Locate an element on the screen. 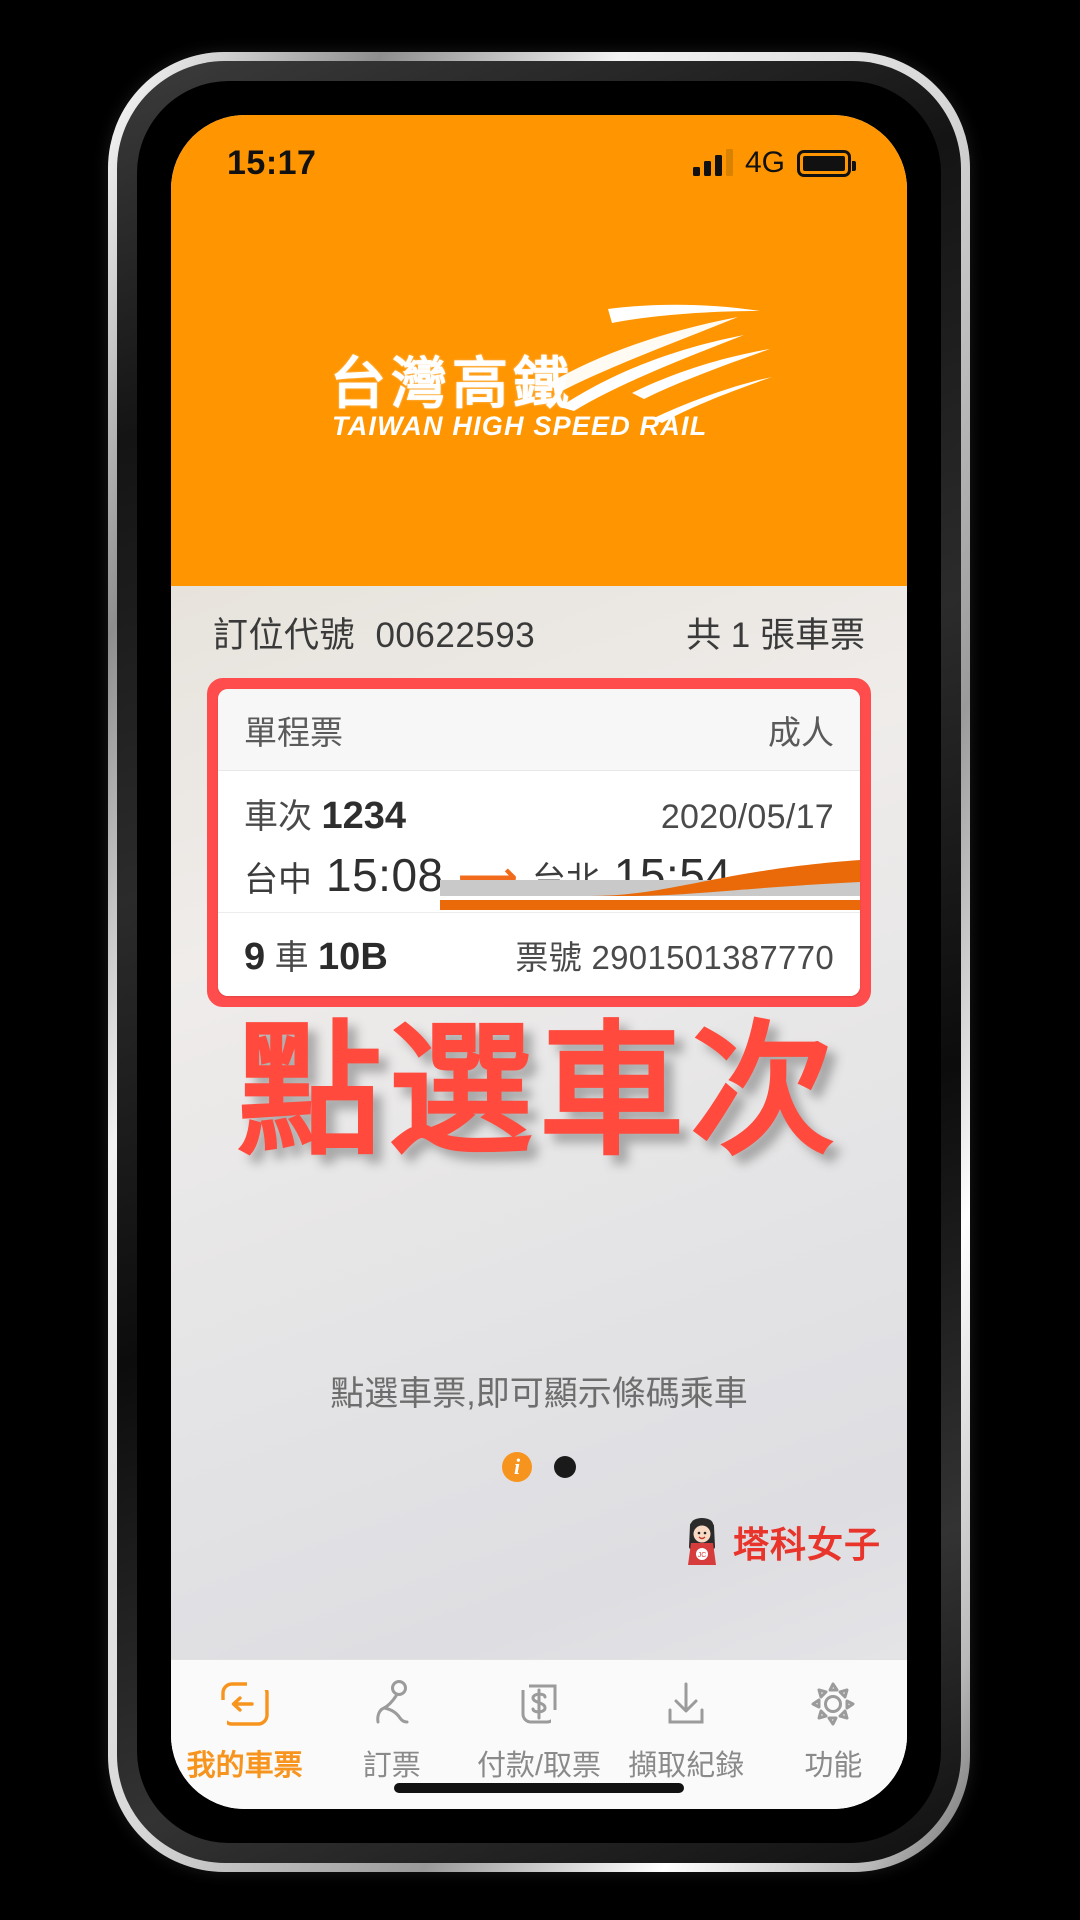  train-number-group: 車次 1234 is located at coordinates (325, 813).